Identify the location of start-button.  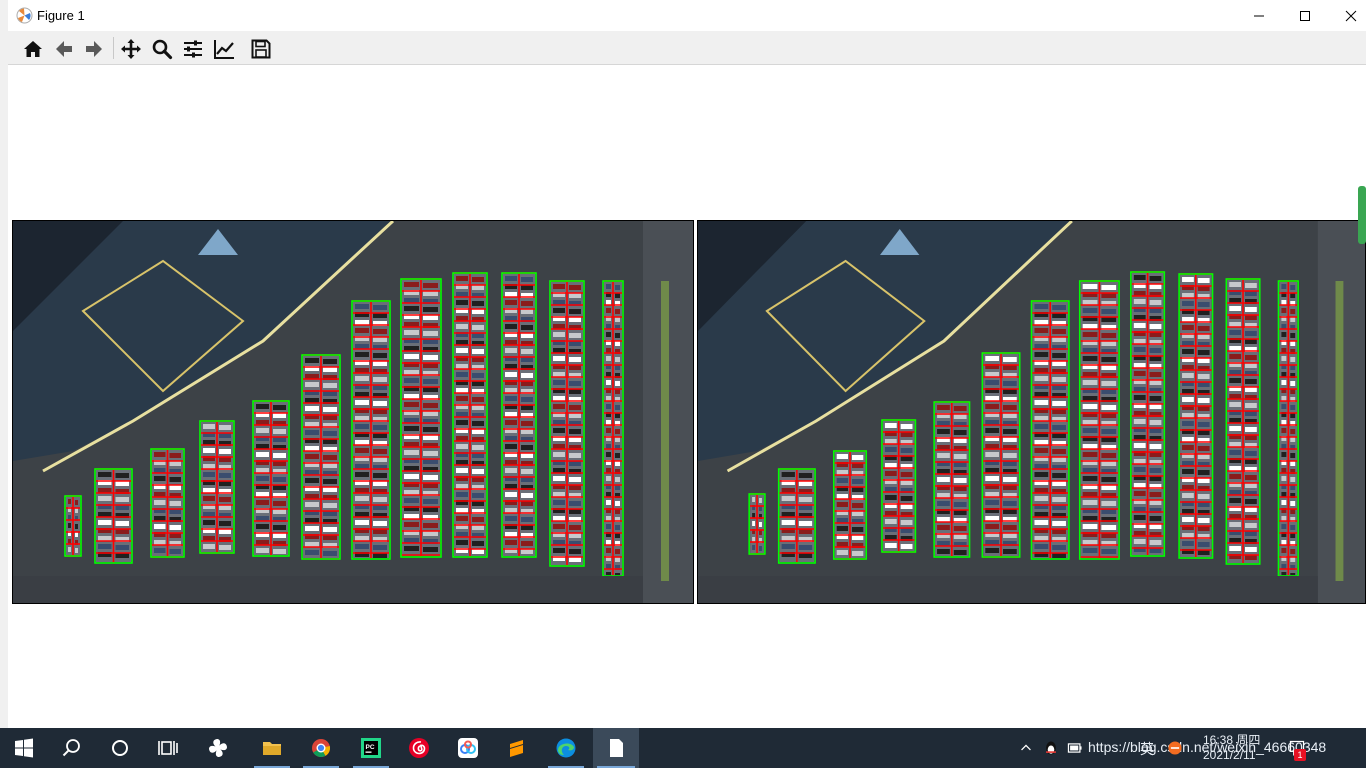
(24, 748).